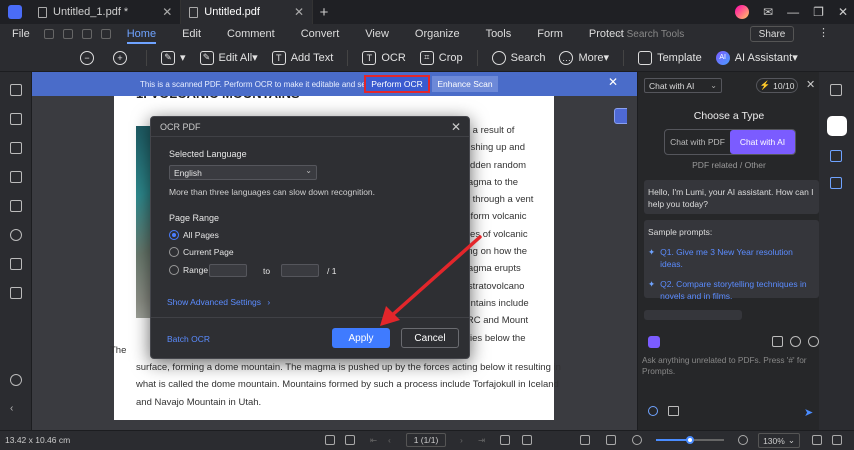 Image resolution: width=854 pixels, height=450 pixels. I want to click on last-page-icon: ⇥, so click(483, 440).